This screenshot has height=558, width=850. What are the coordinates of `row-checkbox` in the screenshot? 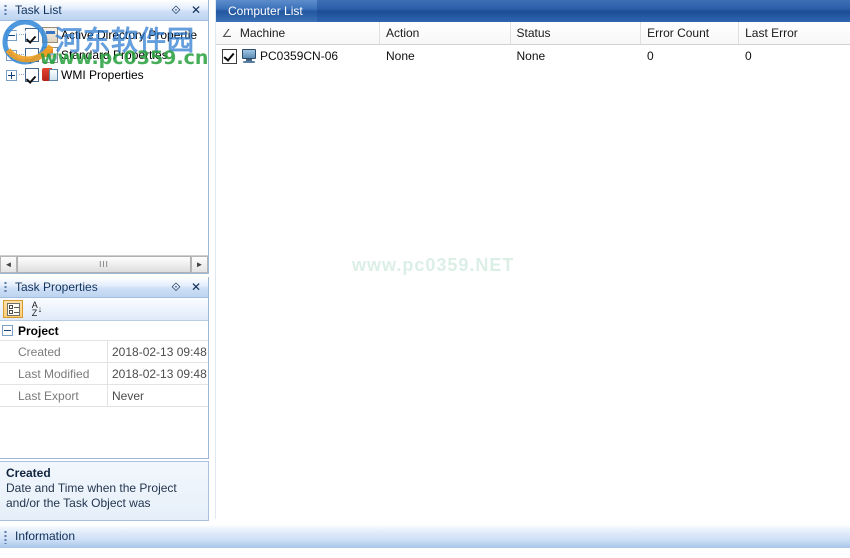 It's located at (229, 56).